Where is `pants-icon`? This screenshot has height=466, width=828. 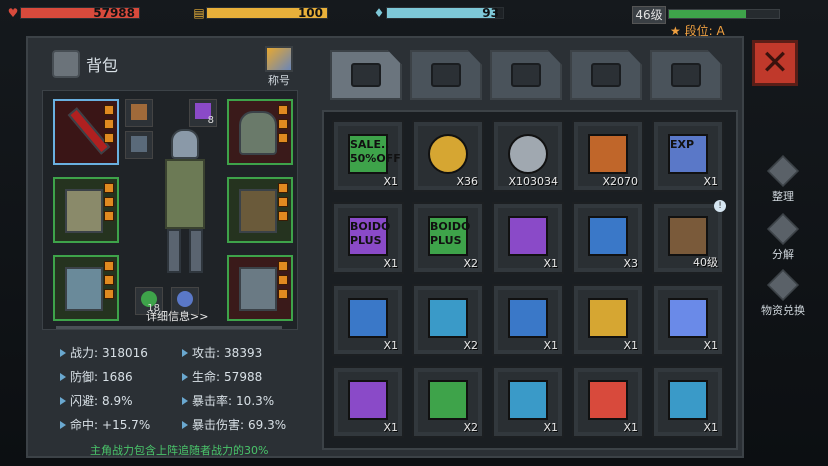 pants-icon is located at coordinates (258, 289).